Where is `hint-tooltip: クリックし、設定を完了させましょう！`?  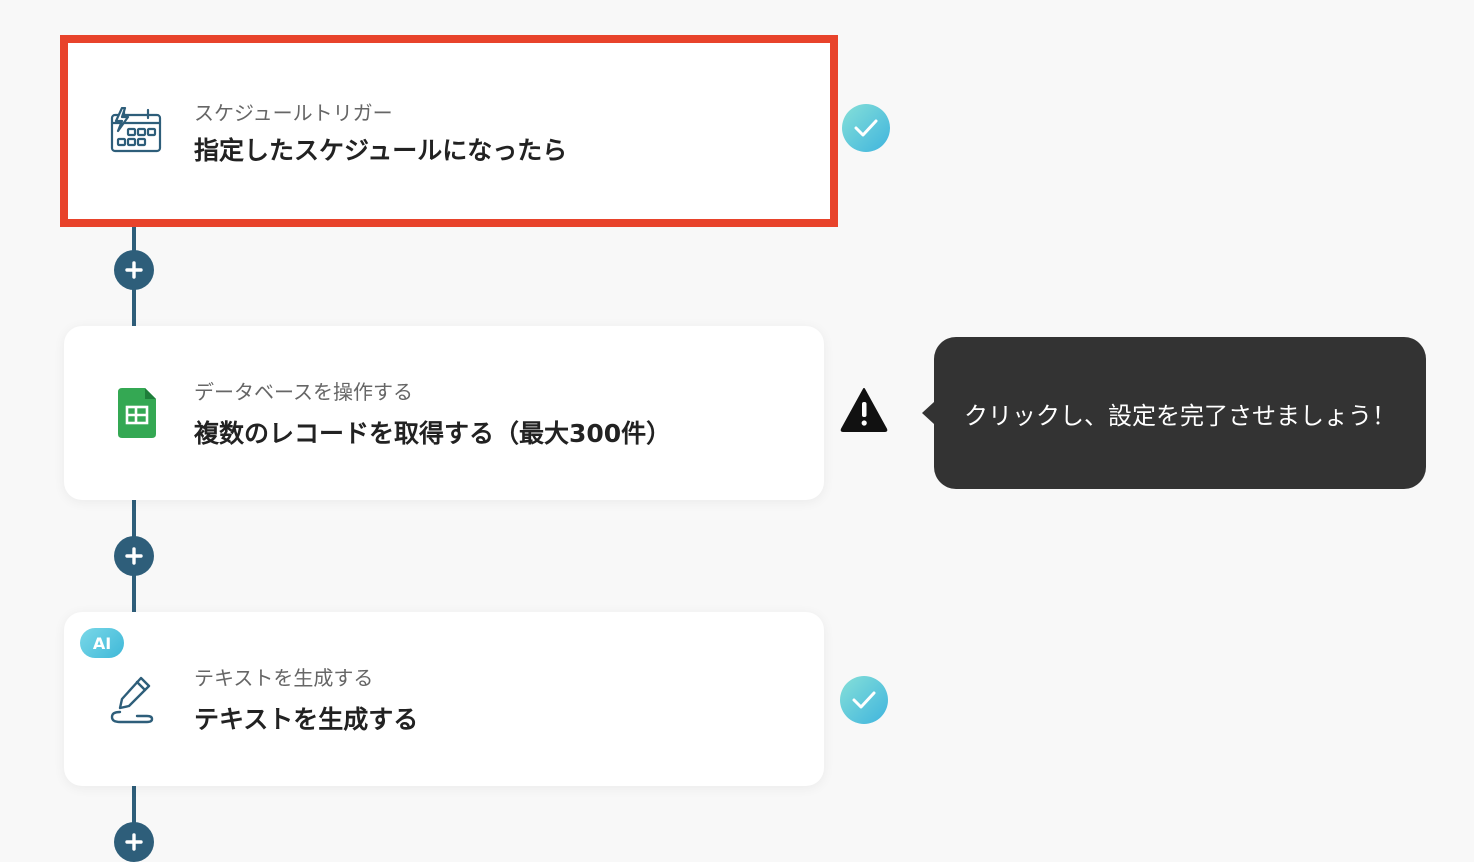 hint-tooltip: クリックし、設定を完了させましょう！ is located at coordinates (1180, 413).